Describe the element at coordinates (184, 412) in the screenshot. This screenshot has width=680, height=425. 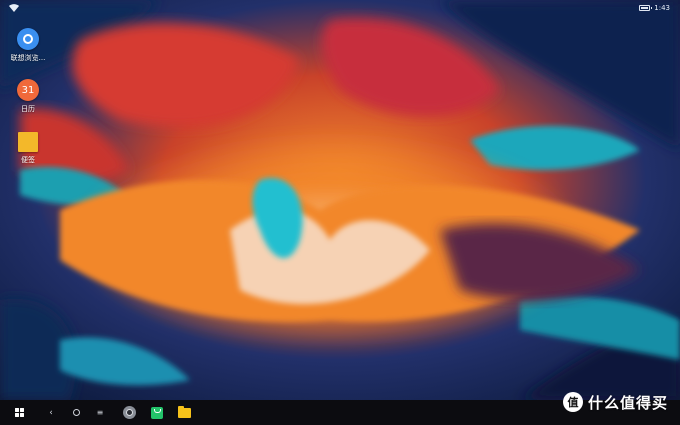
I see `files-folder-icon` at that location.